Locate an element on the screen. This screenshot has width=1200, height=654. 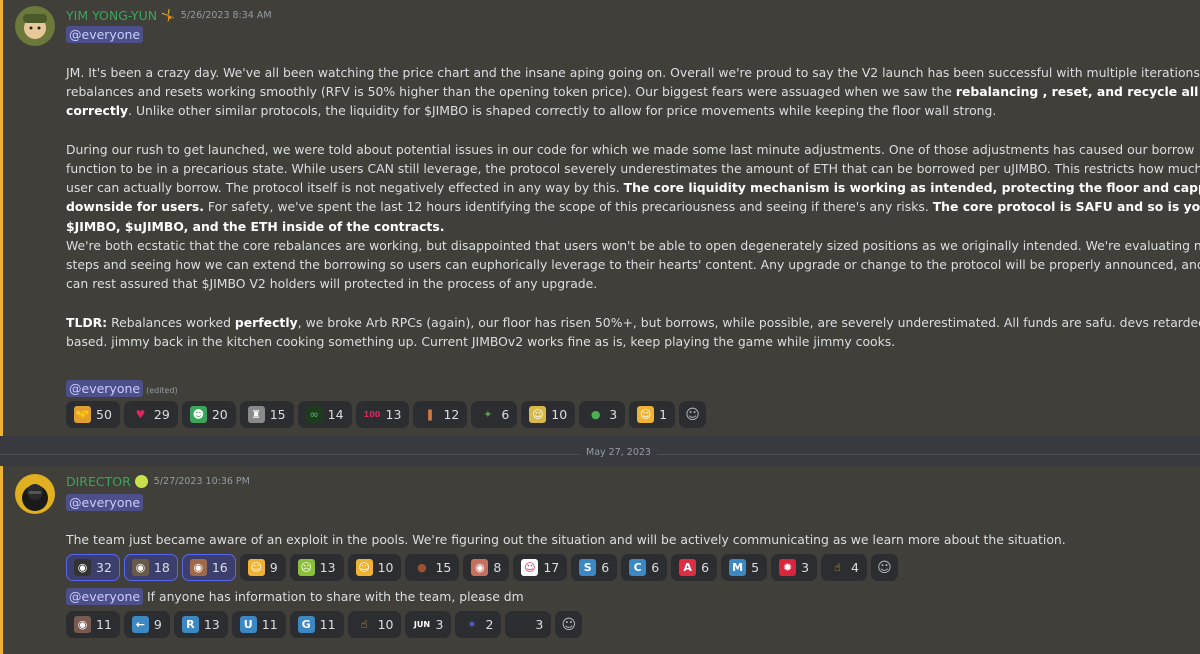
person-emoji-icon: ◉ is located at coordinates (82, 624).